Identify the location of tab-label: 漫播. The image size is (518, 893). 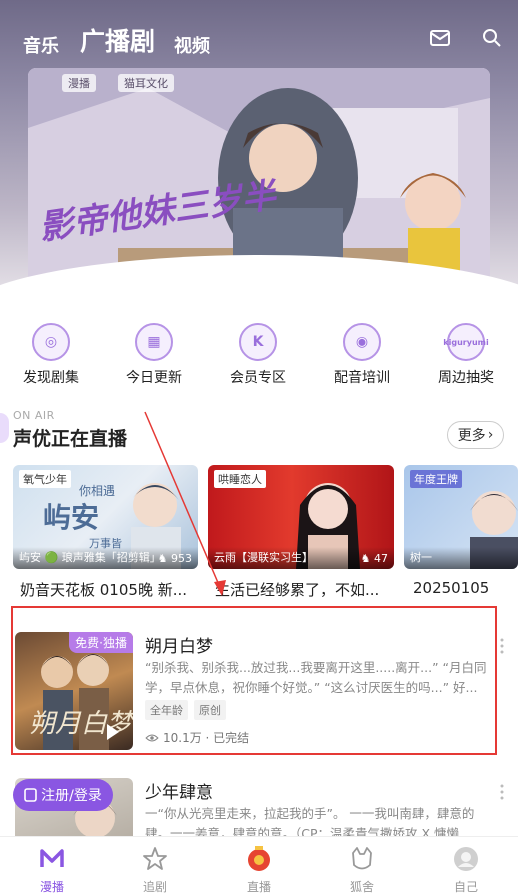
(51, 886).